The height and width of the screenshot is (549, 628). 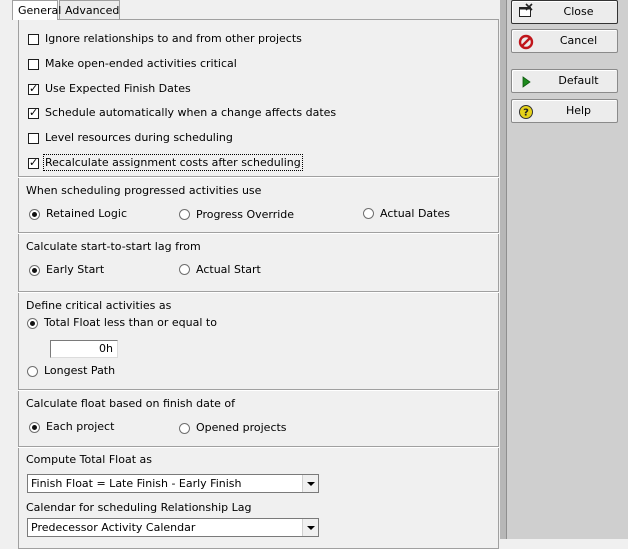 I want to click on total-float-radio, so click(x=32, y=323).